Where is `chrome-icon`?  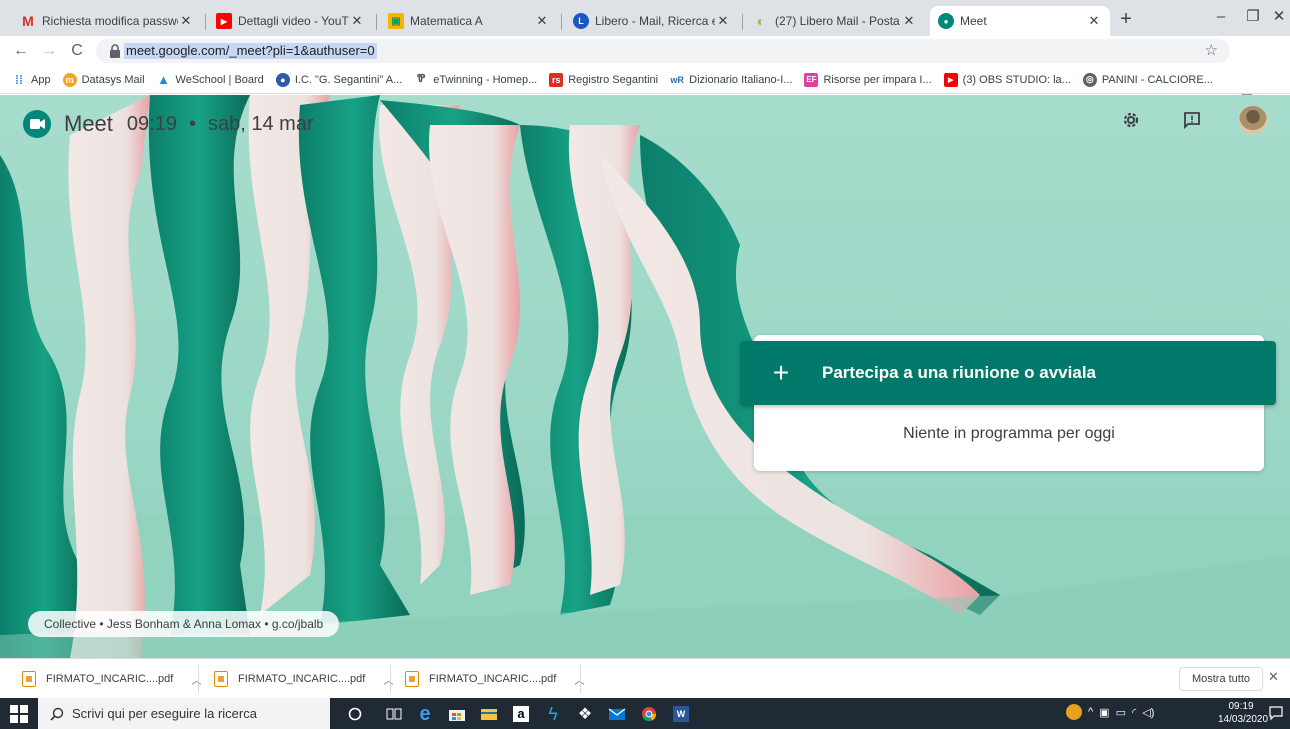
chrome-icon is located at coordinates (649, 714).